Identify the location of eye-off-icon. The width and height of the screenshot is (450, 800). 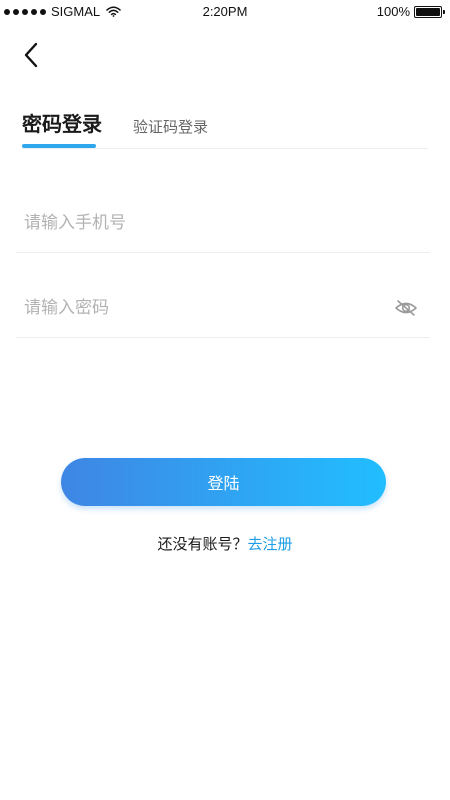
(406, 308).